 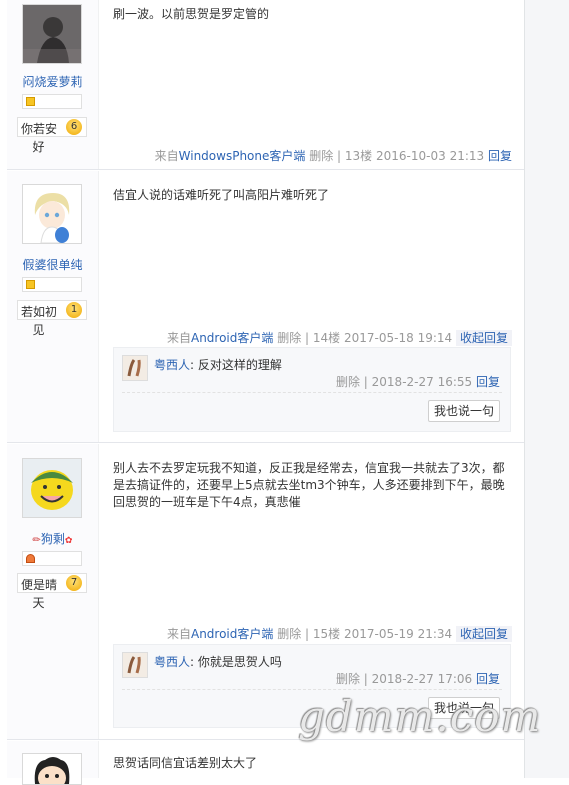 What do you see at coordinates (68, 541) in the screenshot?
I see `username-suffix-icon: ✿` at bounding box center [68, 541].